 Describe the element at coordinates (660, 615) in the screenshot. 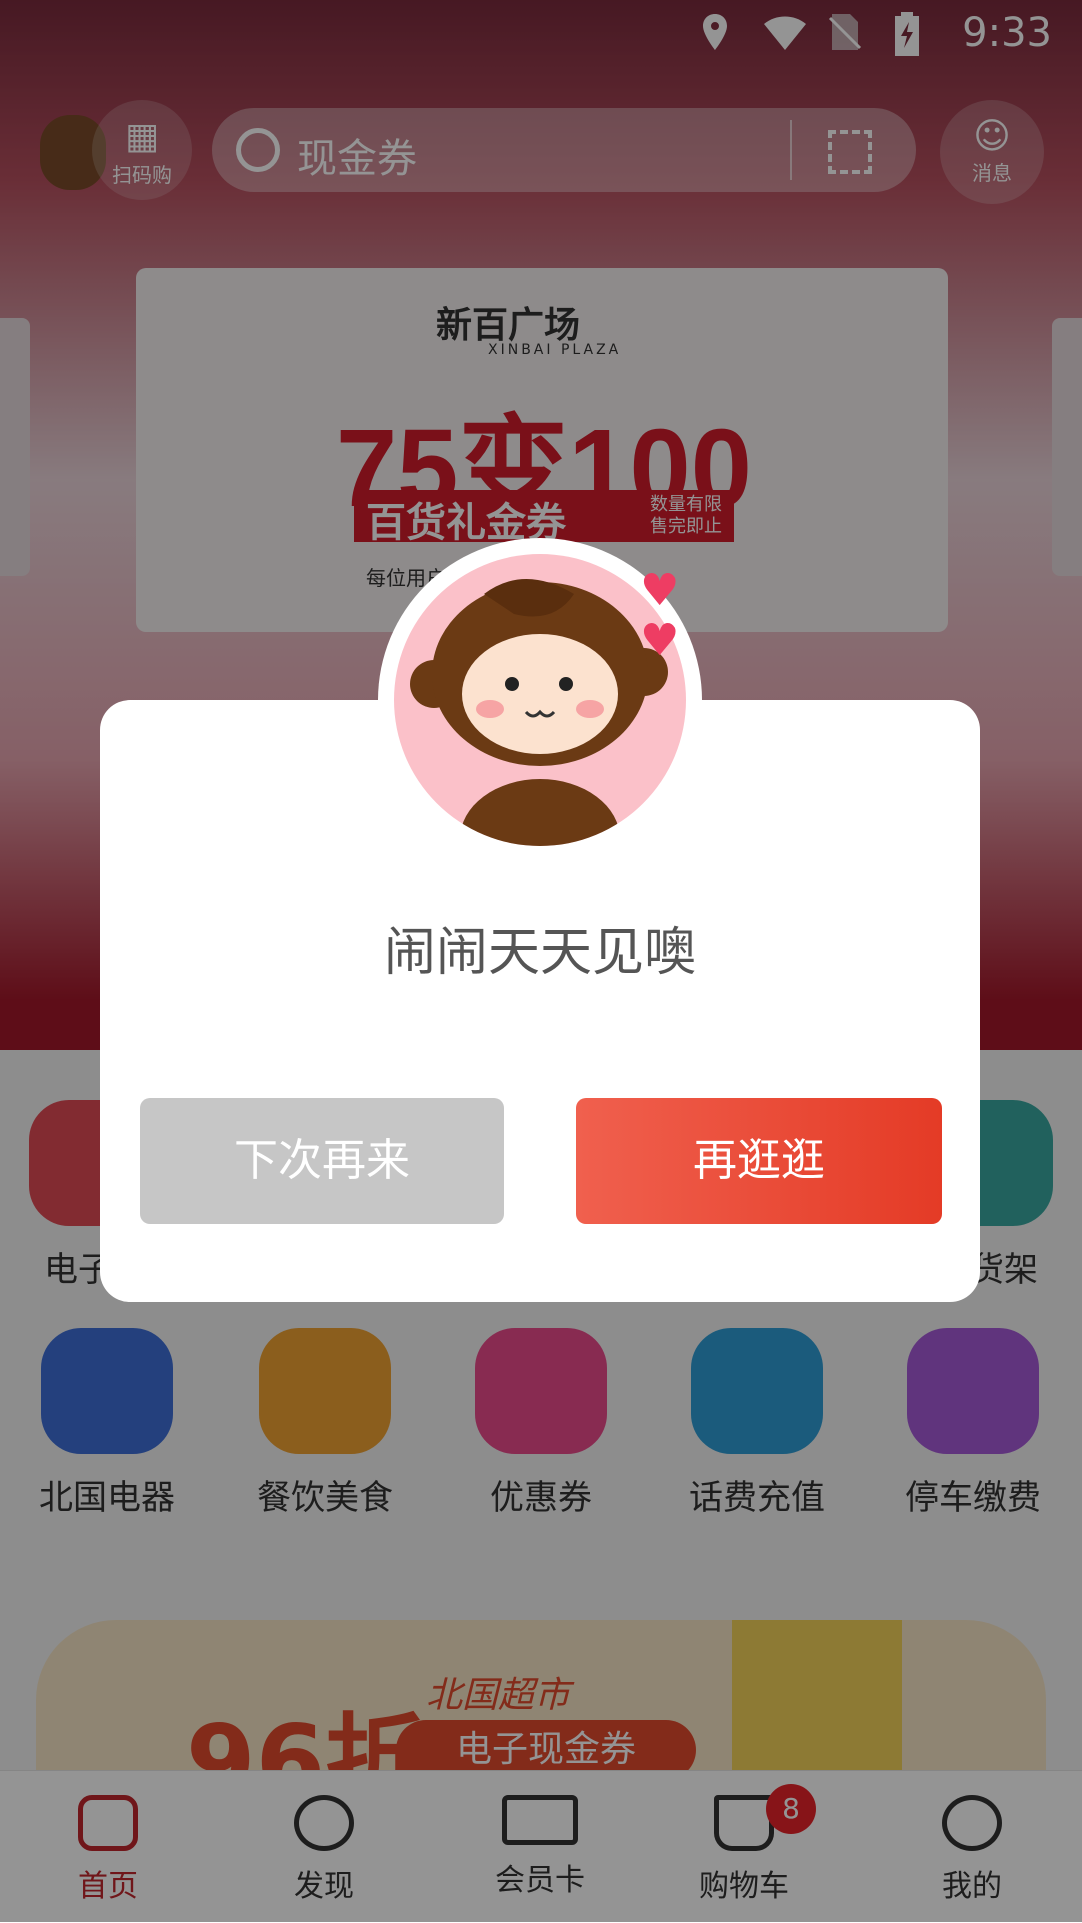

I see `hearts-icon: ♥ ♥` at that location.